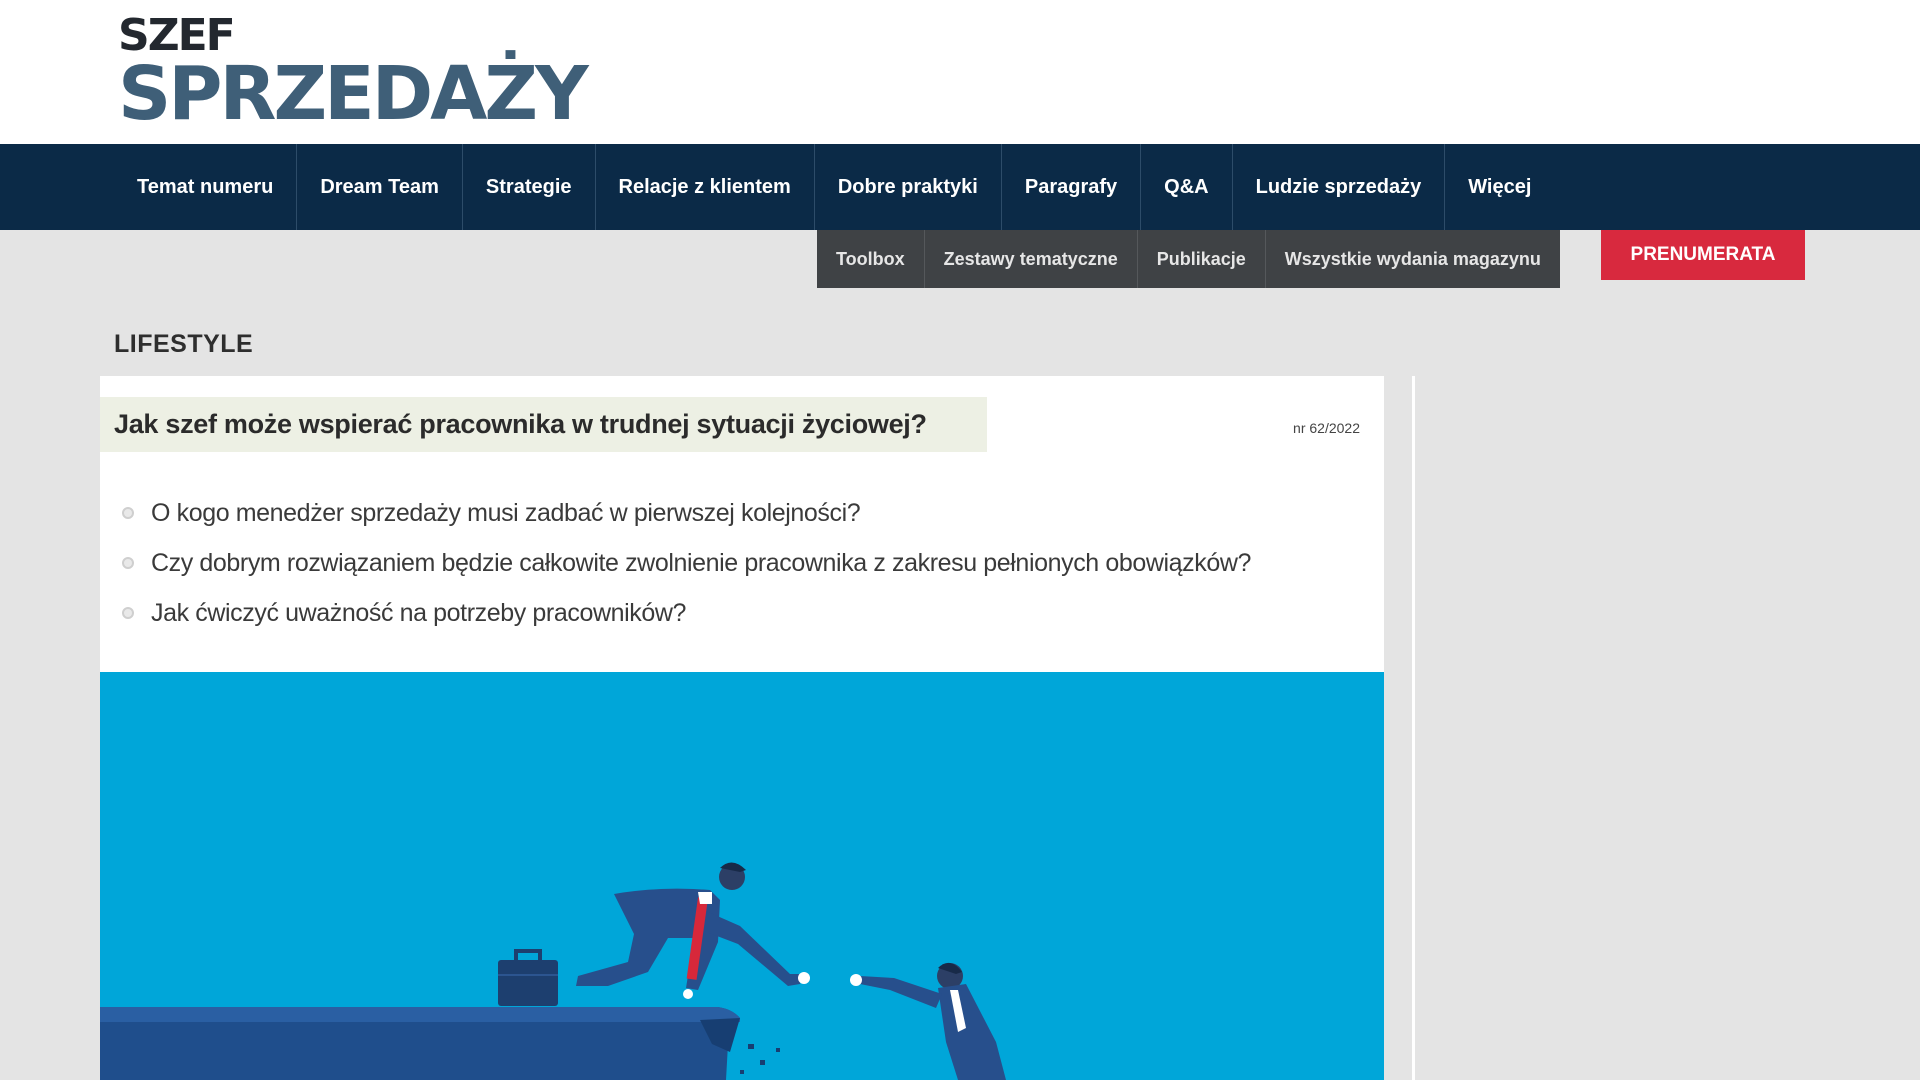  Describe the element at coordinates (1031, 259) in the screenshot. I see `subnav-item-zestawy-tematyczne: Zestawy tematyczne` at that location.